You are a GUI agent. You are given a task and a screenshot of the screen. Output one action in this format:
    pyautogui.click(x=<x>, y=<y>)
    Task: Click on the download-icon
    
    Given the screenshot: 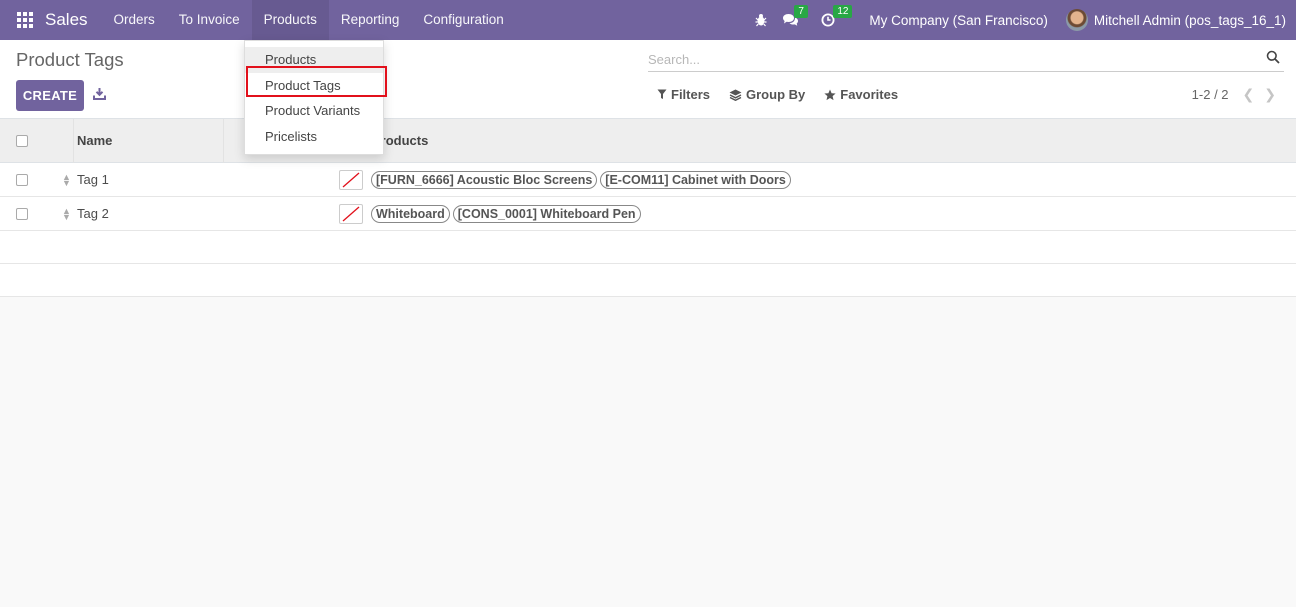 What is the action you would take?
    pyautogui.click(x=99, y=95)
    